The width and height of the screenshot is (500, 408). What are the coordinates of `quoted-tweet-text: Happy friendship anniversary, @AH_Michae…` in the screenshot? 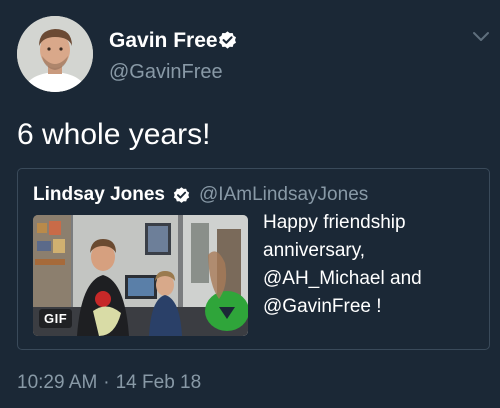 It's located at (373, 265).